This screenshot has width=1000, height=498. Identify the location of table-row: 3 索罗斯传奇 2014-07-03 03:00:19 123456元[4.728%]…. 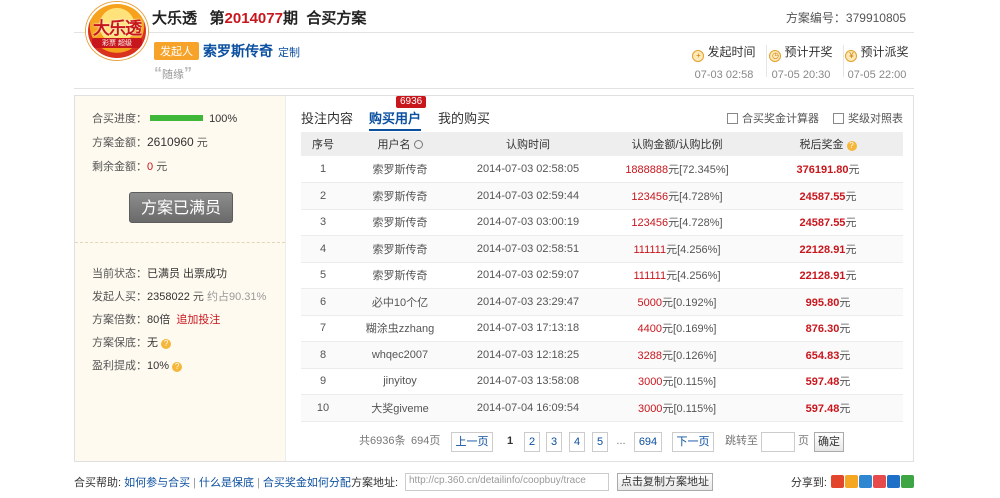
(602, 222).